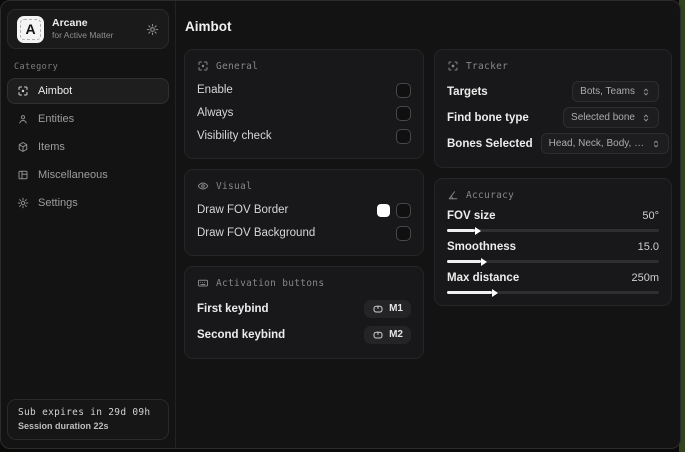  Describe the element at coordinates (234, 136) in the screenshot. I see `setting-label: Visibility check` at that location.